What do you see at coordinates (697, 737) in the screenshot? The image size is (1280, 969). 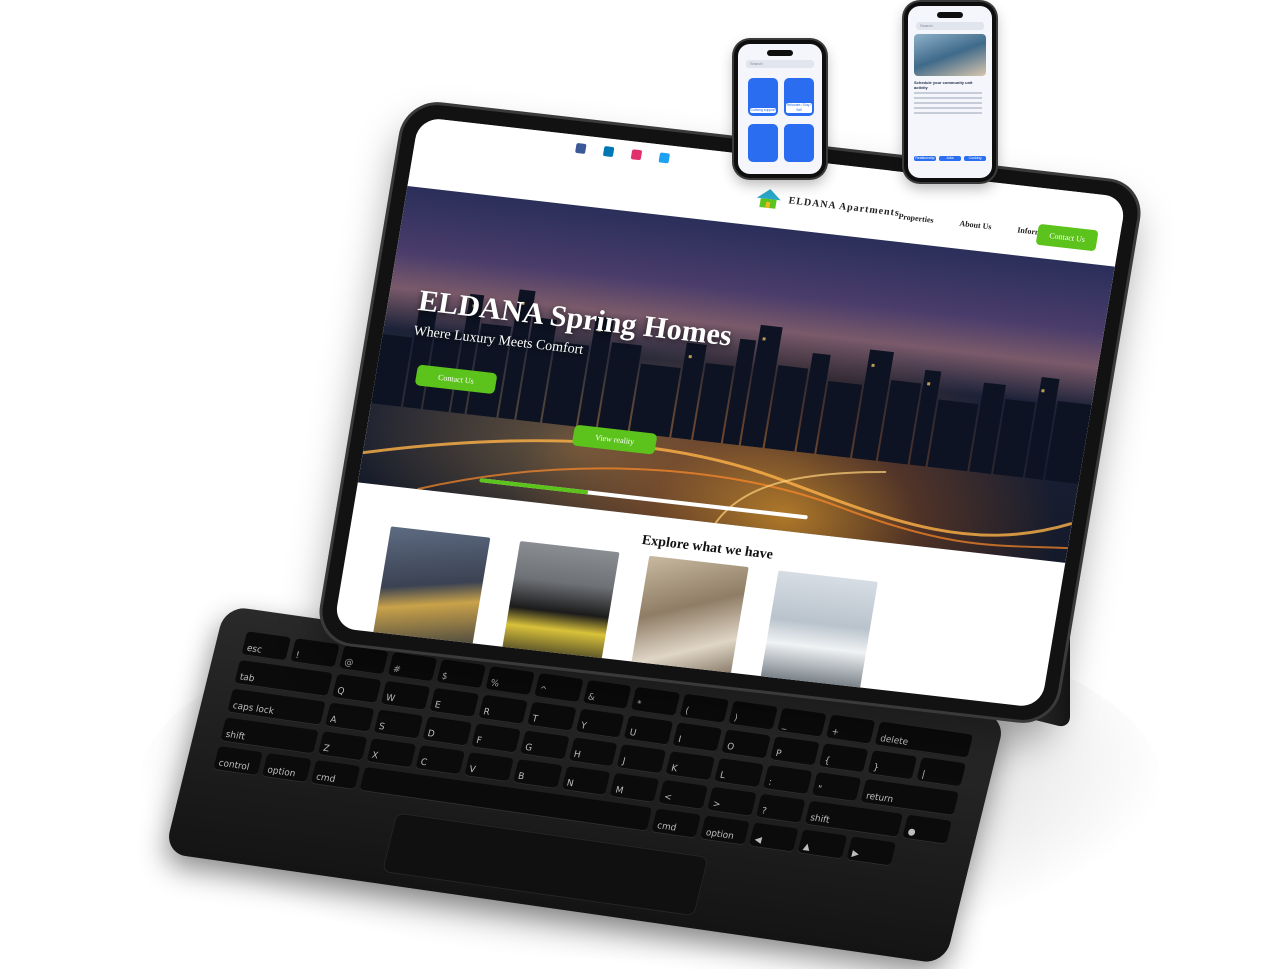 I see `key: I` at bounding box center [697, 737].